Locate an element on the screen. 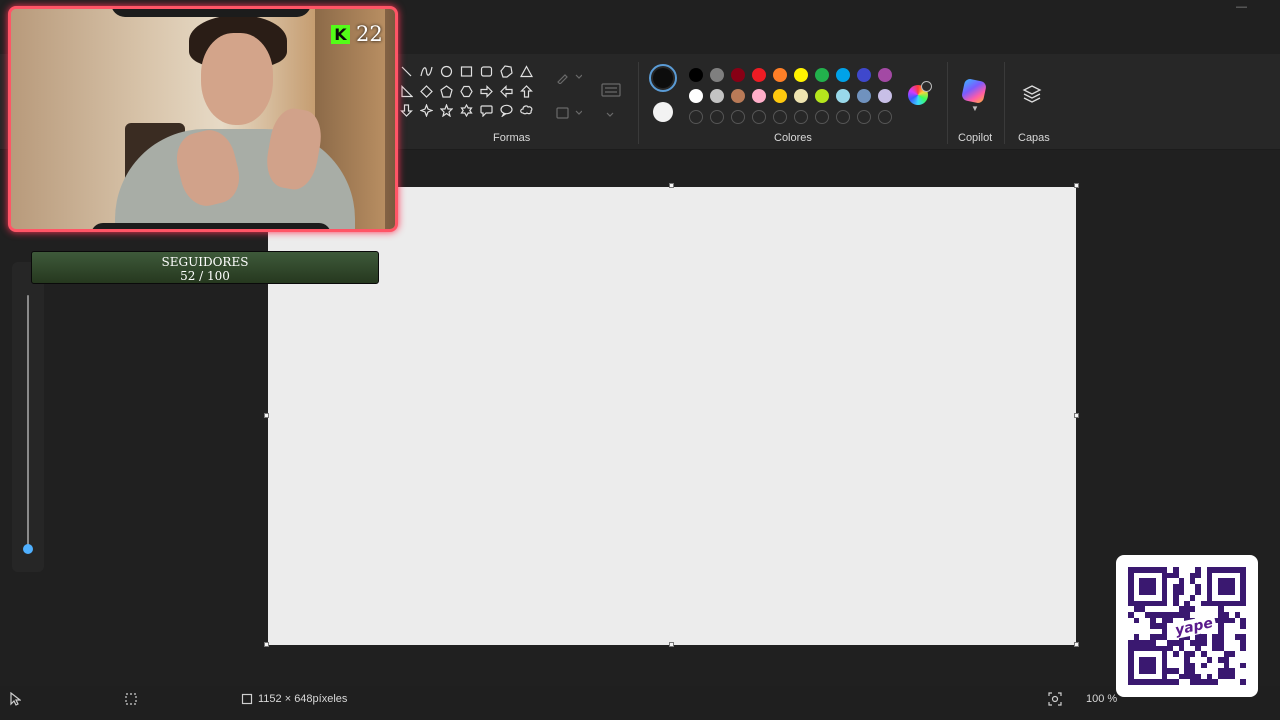 The height and width of the screenshot is (720, 1280). edit-colors-icon is located at coordinates (920, 93).